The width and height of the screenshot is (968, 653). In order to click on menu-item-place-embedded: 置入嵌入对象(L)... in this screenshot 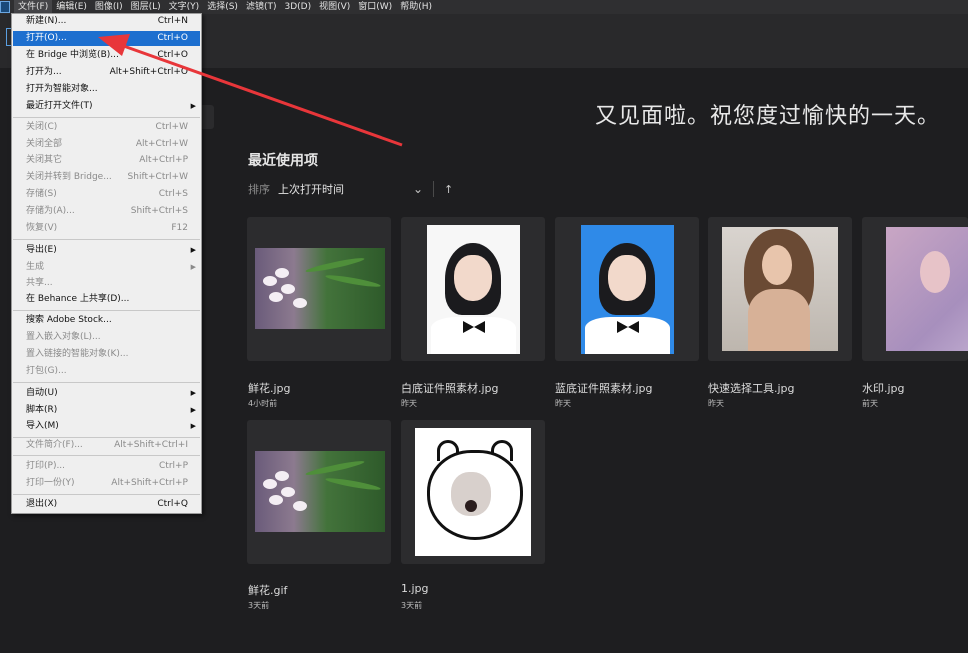, I will do `click(106, 337)`.